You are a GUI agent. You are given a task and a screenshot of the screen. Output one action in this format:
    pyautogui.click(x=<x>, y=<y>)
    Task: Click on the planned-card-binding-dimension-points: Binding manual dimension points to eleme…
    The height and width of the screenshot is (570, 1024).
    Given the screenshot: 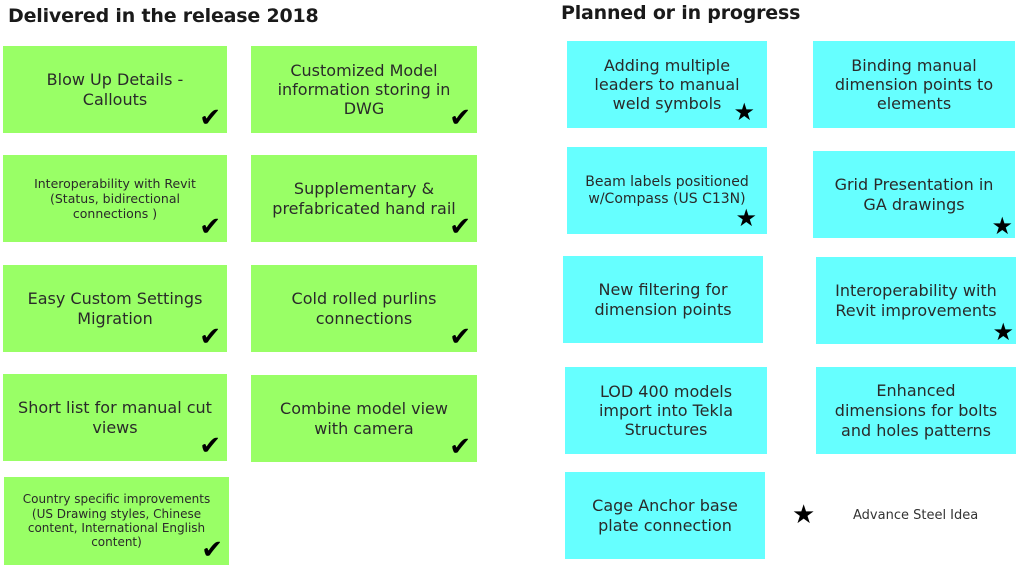 What is the action you would take?
    pyautogui.click(x=914, y=84)
    